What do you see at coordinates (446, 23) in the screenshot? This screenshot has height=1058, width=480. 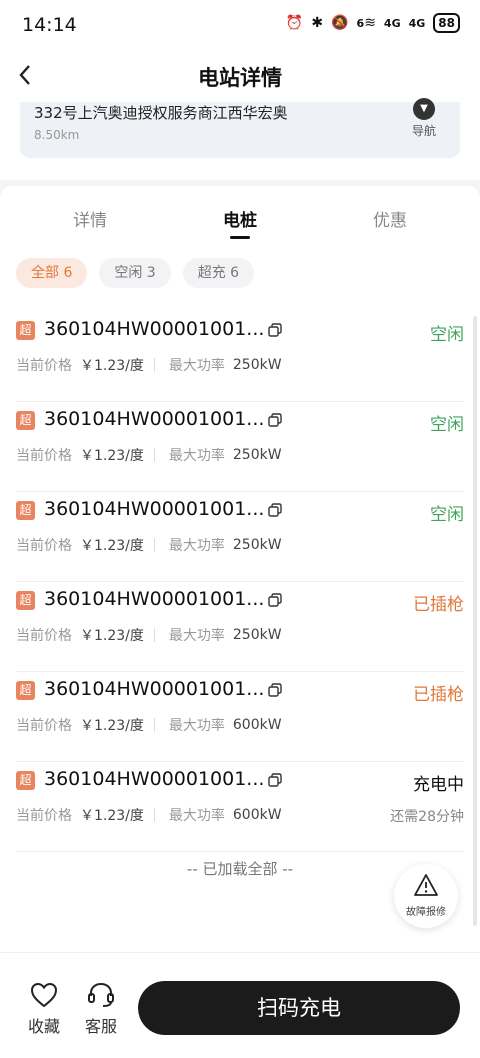 I see `battery-icon: 88` at bounding box center [446, 23].